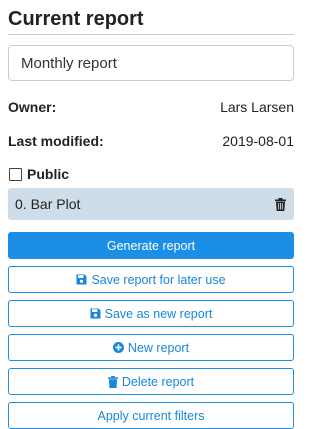  I want to click on save-report-later-button: Save report for later use, so click(151, 279).